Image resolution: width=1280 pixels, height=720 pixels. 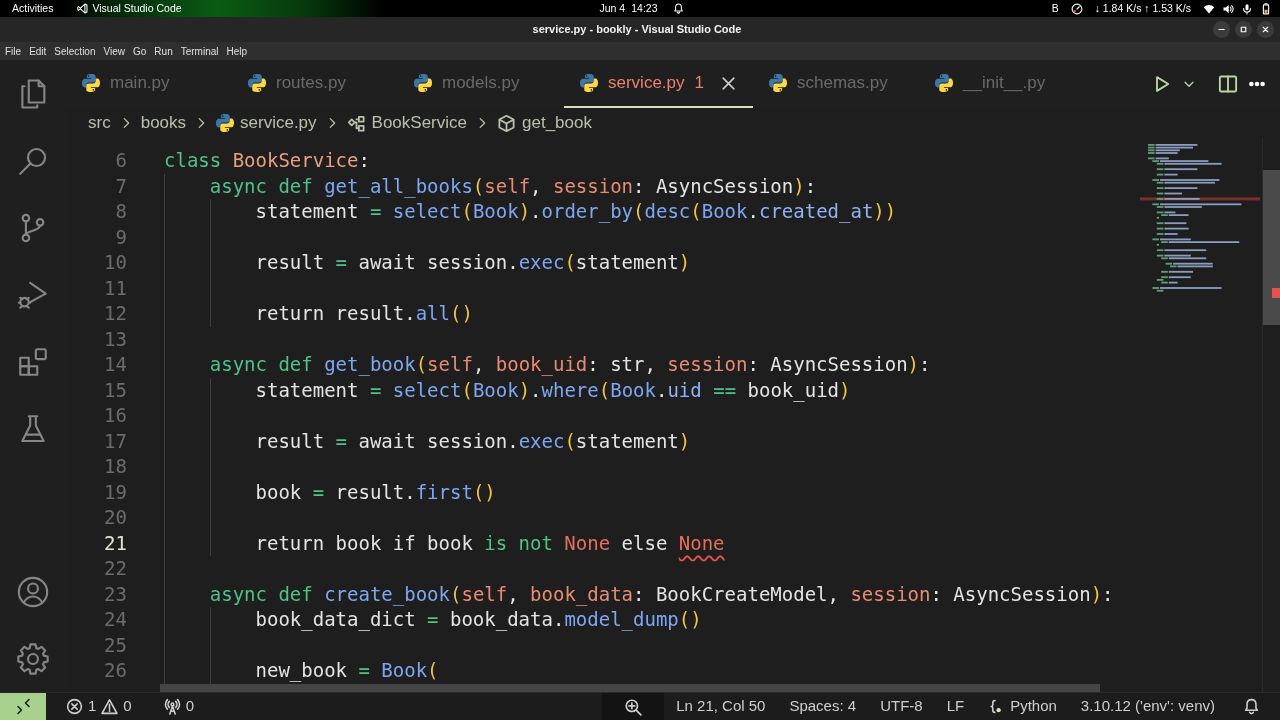 What do you see at coordinates (490, 543) in the screenshot?
I see `code-line: return book if book is not None else None` at bounding box center [490, 543].